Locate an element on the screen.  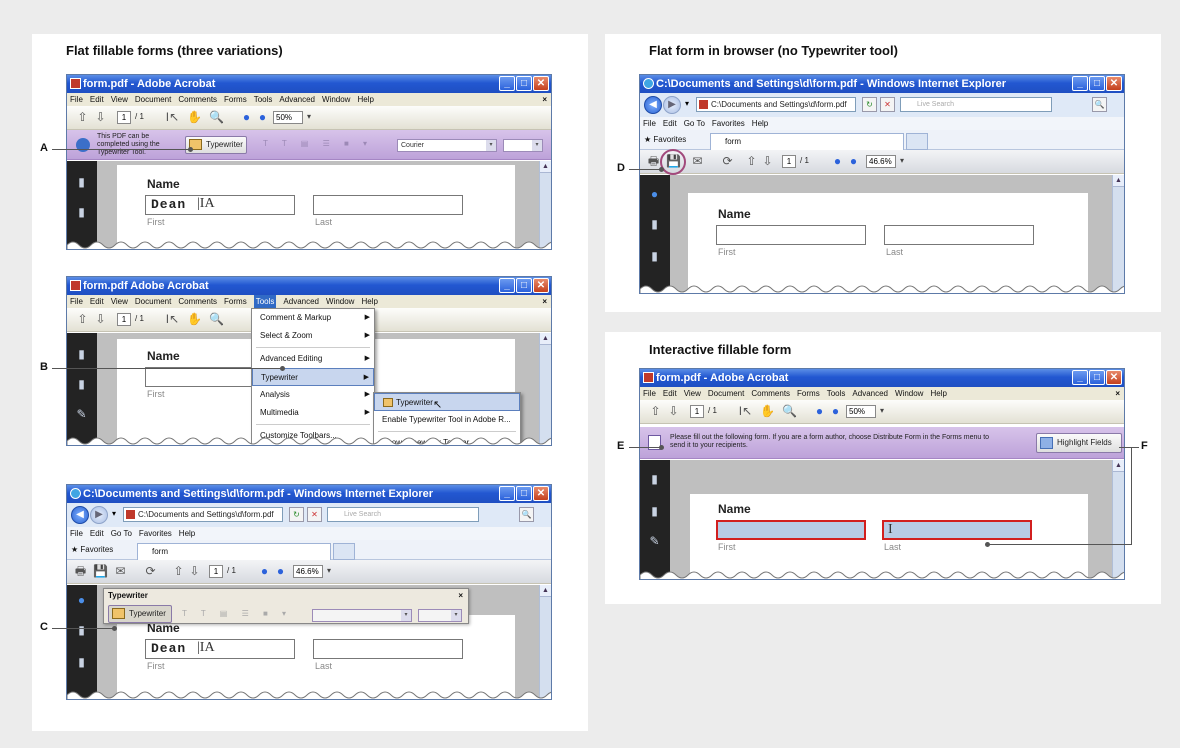
zoom-field: 50% is located at coordinates (861, 411).